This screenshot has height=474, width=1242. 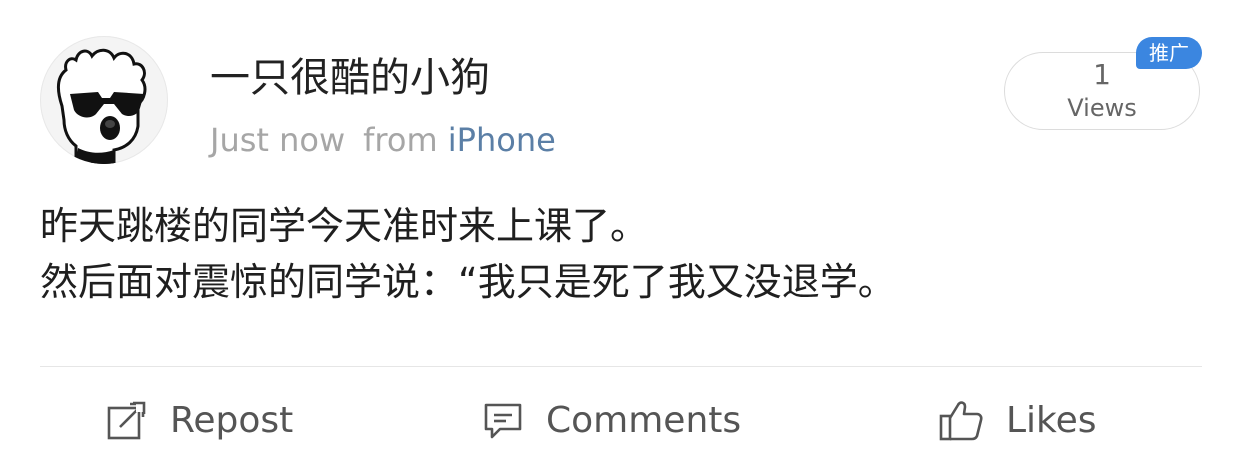 I want to click on views-label: Views, so click(x=1102, y=108).